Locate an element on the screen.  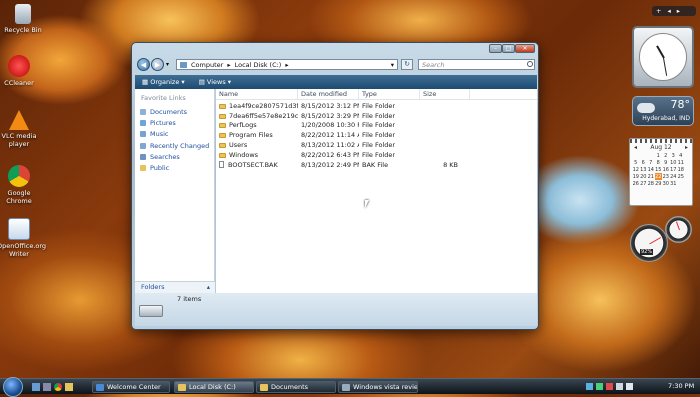
organize-icon: ▦ is located at coordinates (146, 82).